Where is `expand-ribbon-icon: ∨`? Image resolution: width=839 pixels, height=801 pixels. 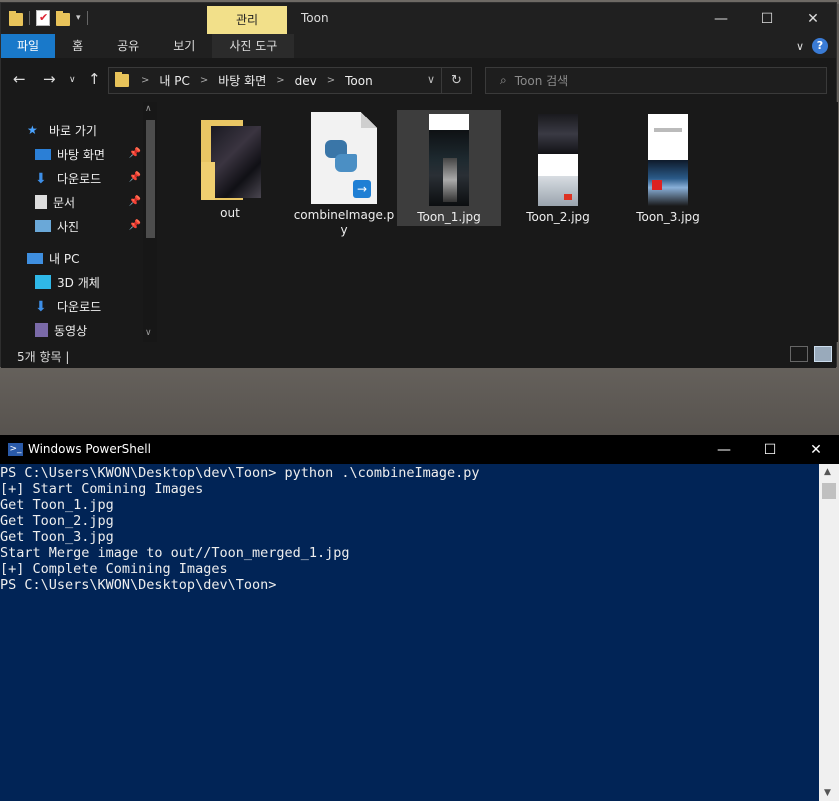
expand-ribbon-icon: ∨ is located at coordinates (800, 46).